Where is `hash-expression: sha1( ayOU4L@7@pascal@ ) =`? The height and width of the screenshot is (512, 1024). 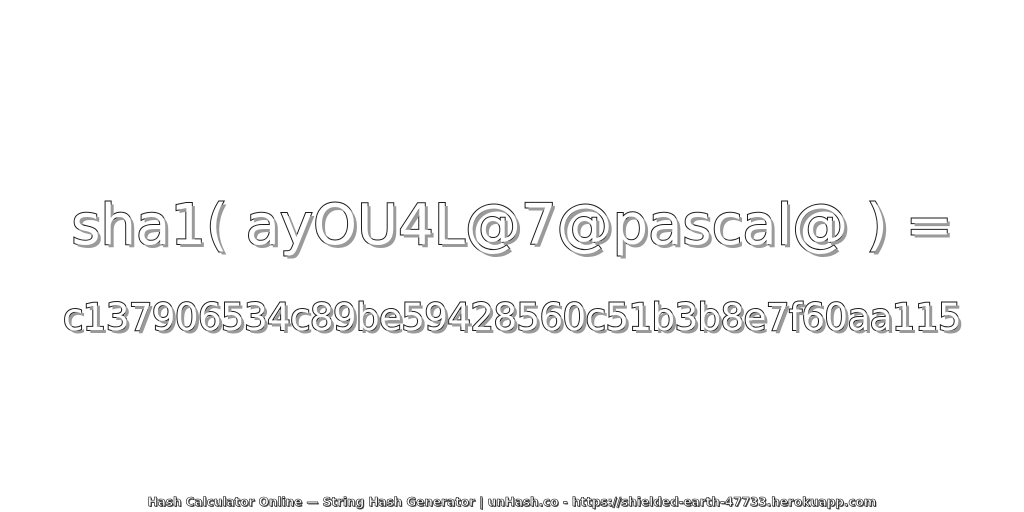
hash-expression: sha1( ayOU4L@7@pascal@ ) = is located at coordinates (511, 225).